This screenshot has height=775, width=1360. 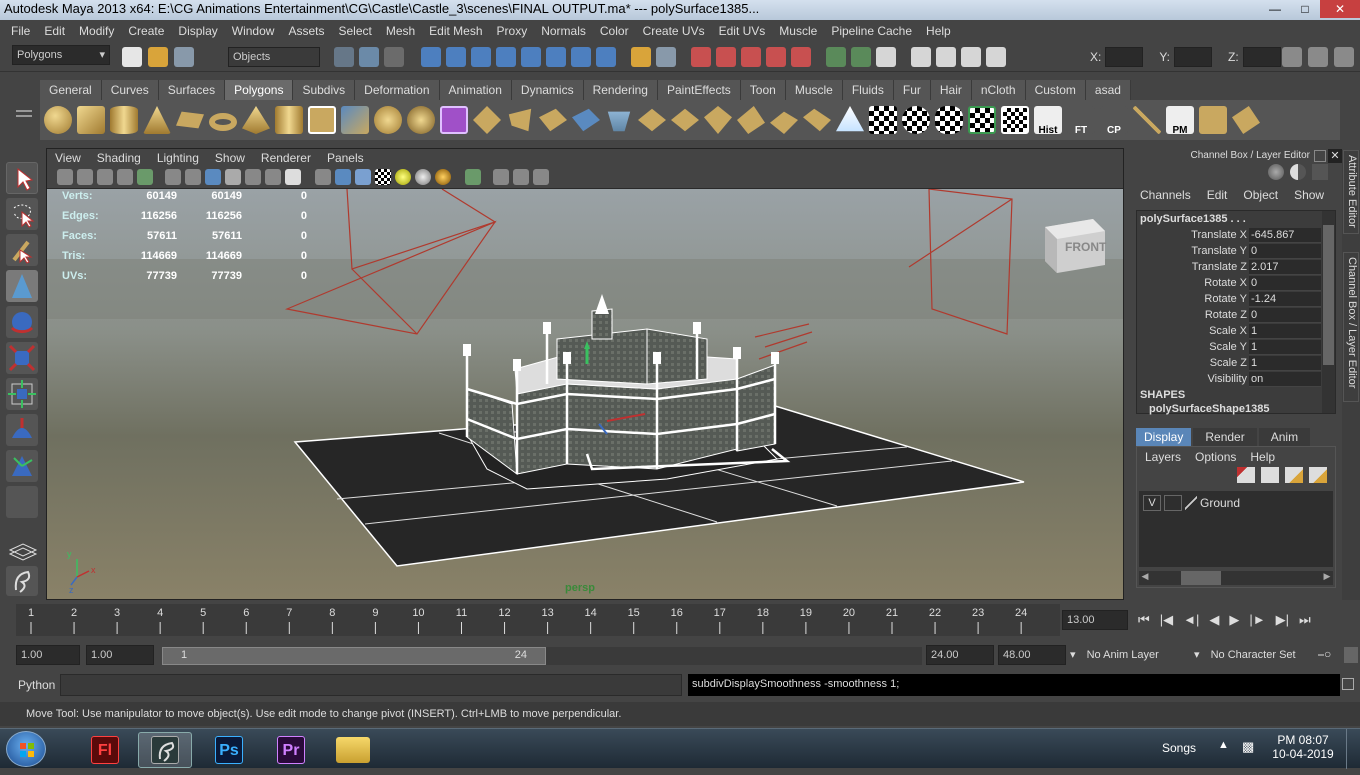 I want to click on taskbar-app-flash: Fl, so click(x=105, y=750).